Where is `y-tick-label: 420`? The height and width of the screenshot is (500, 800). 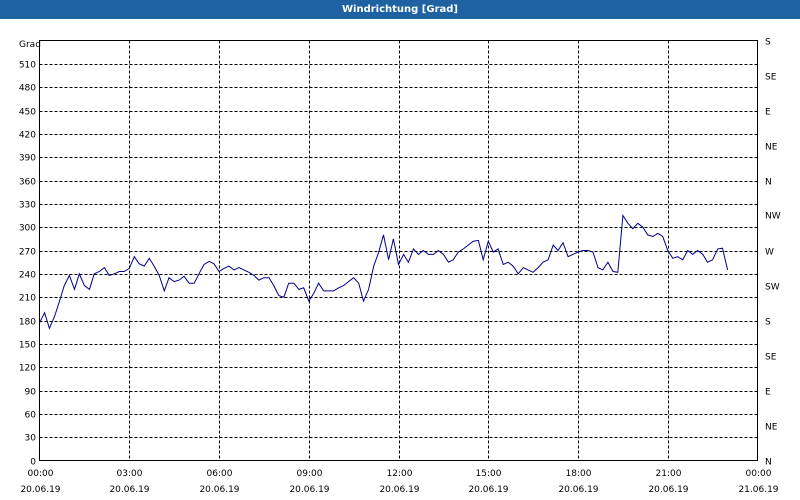 y-tick-label: 420 is located at coordinates (27, 136).